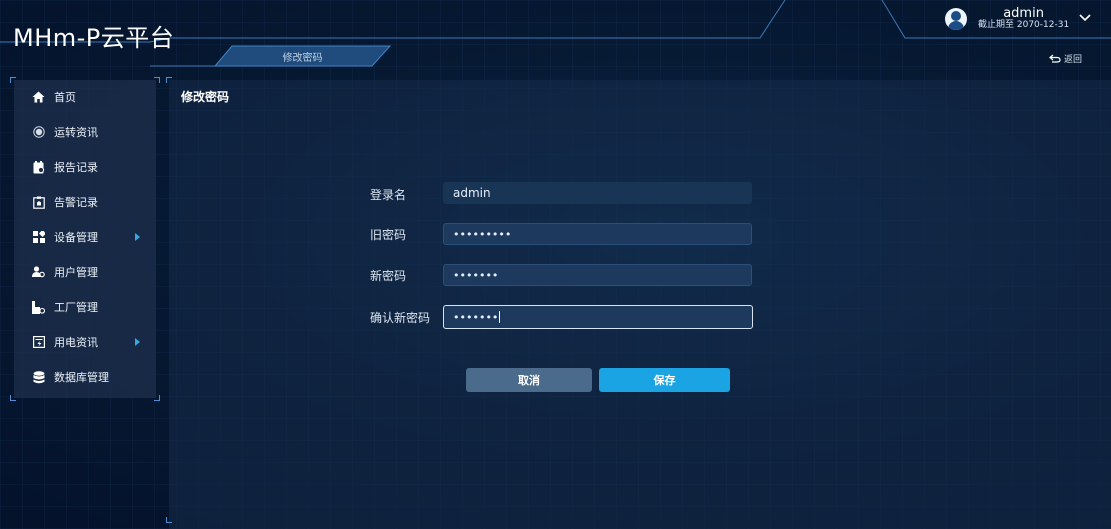  What do you see at coordinates (85, 97) in the screenshot?
I see `sidebar-item-home: 首页` at bounding box center [85, 97].